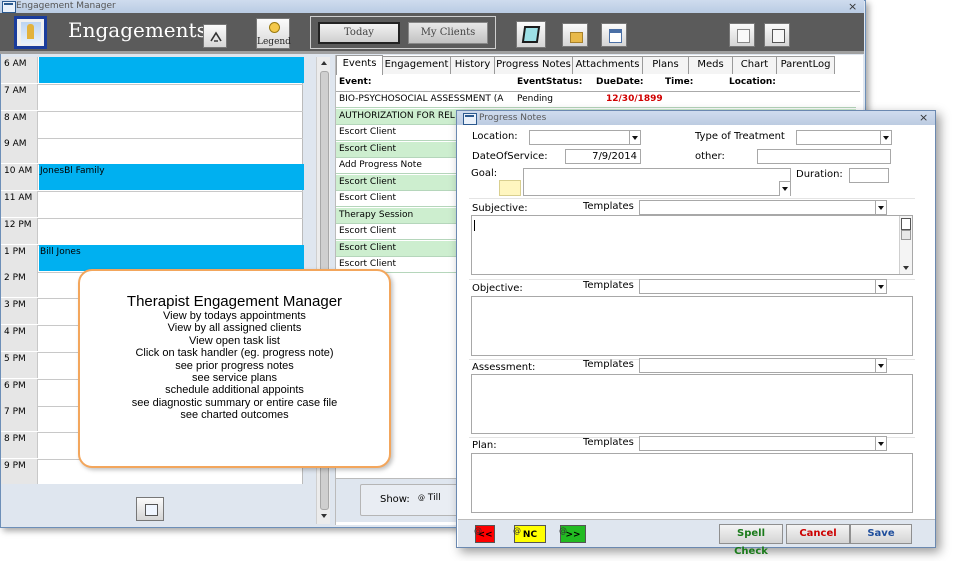 The height and width of the screenshot is (561, 960). Describe the element at coordinates (434, 498) in the screenshot. I see `show-till-label: Till` at that location.